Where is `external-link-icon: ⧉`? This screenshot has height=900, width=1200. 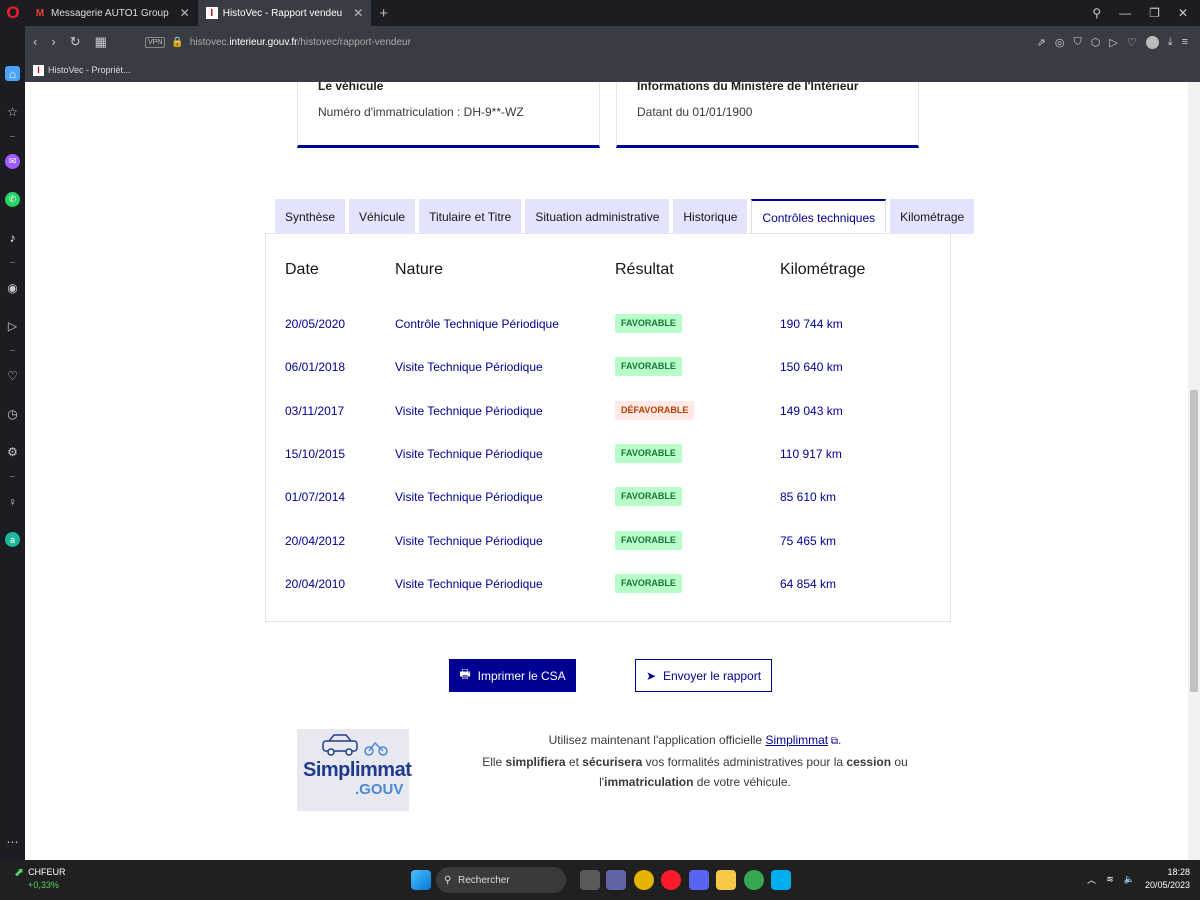 external-link-icon: ⧉ is located at coordinates (833, 741).